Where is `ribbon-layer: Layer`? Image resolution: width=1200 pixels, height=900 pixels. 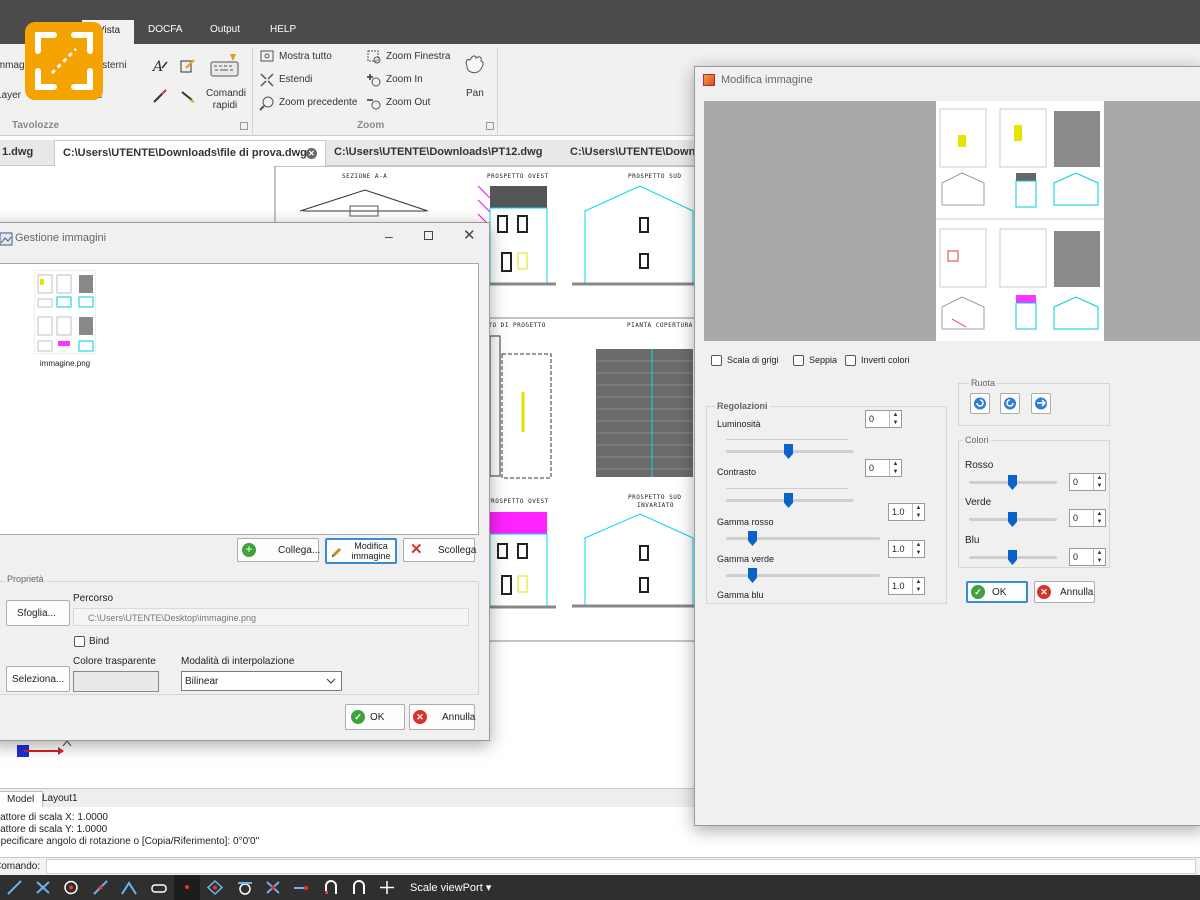 ribbon-layer: Layer is located at coordinates (10, 95).